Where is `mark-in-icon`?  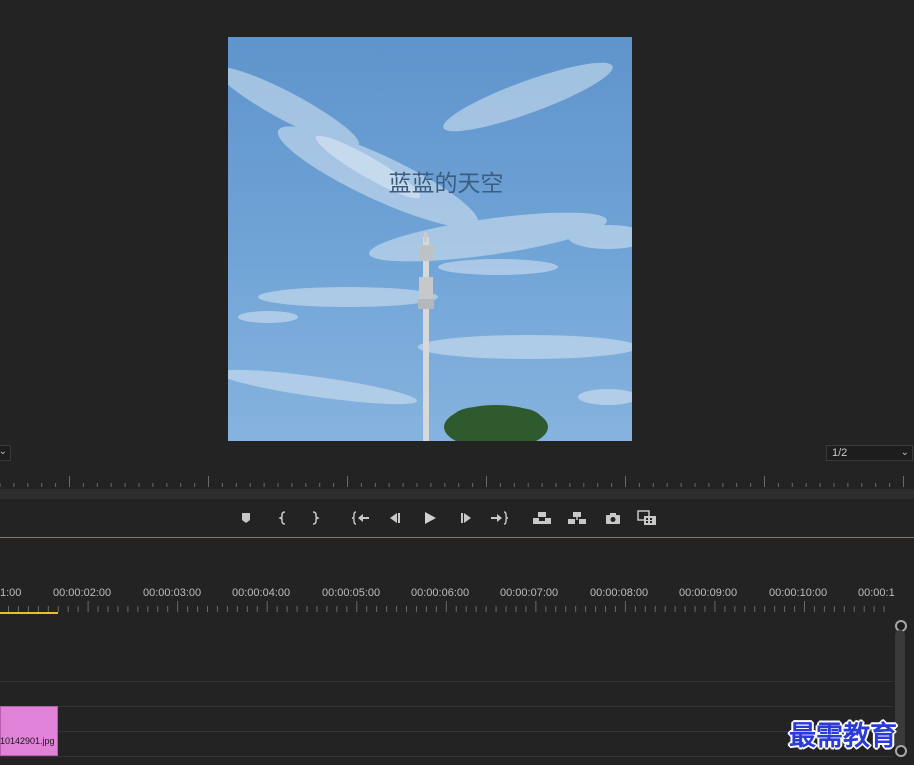 mark-in-icon is located at coordinates (282, 518).